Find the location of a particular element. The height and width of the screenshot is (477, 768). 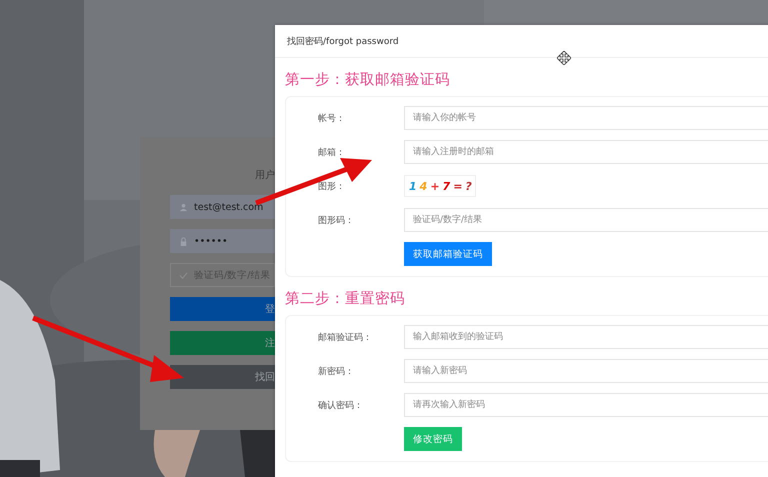

step-heading: 第二步：重置密码 is located at coordinates (345, 299).